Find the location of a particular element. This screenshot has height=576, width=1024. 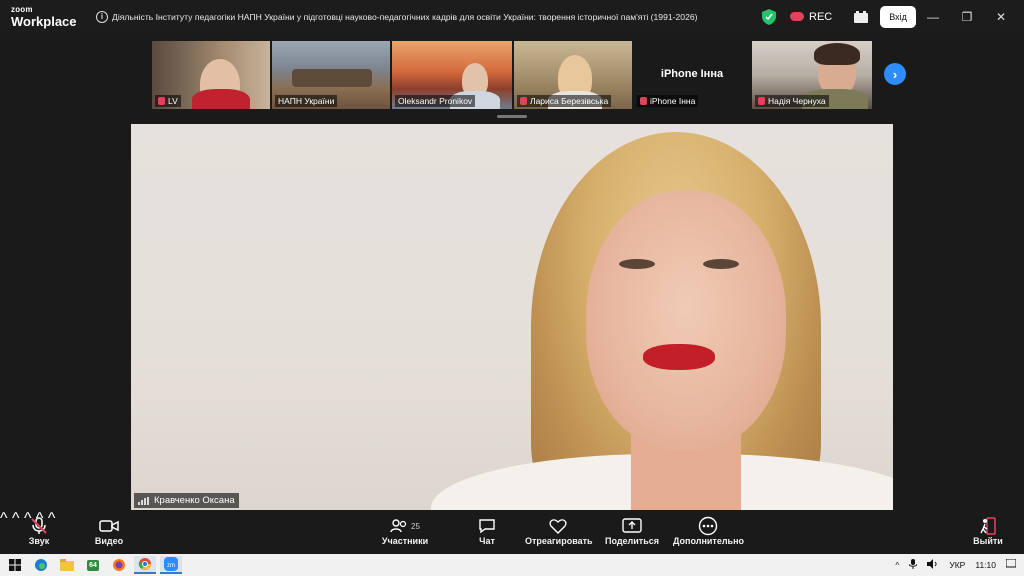

cloud-record-icon is located at coordinates (797, 16).